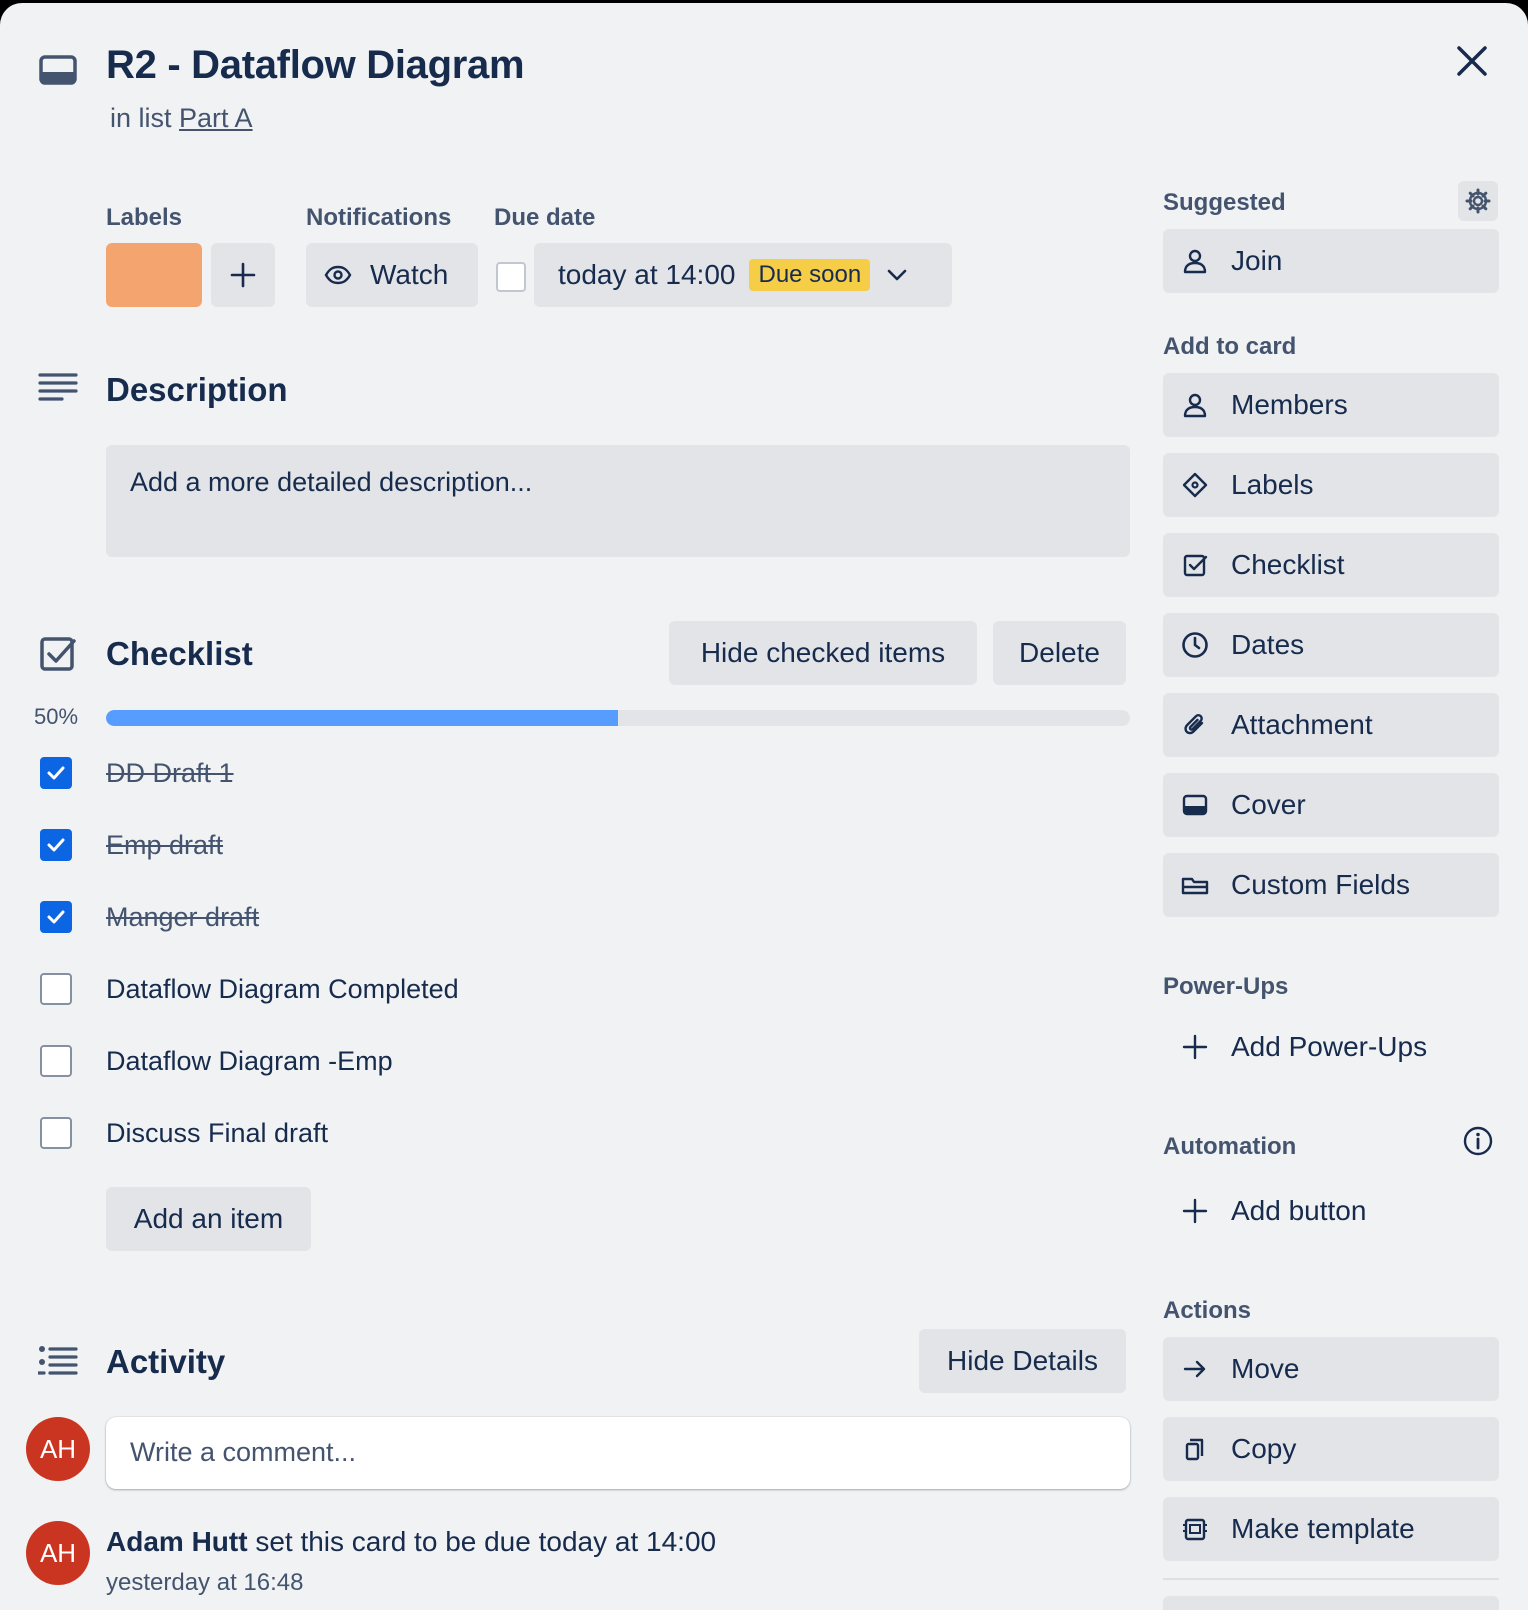 This screenshot has width=1528, height=1610. Describe the element at coordinates (1320, 884) in the screenshot. I see `custom-fields-label: Custom Fields` at that location.